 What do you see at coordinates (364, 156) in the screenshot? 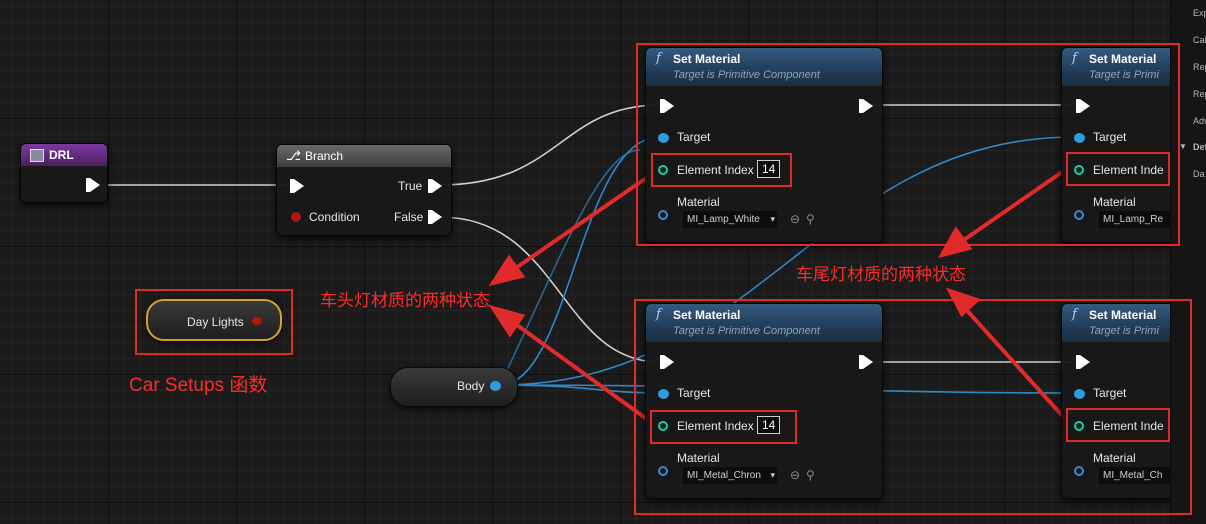
I see `branch-node-header: ⎇ Branch` at bounding box center [364, 156].